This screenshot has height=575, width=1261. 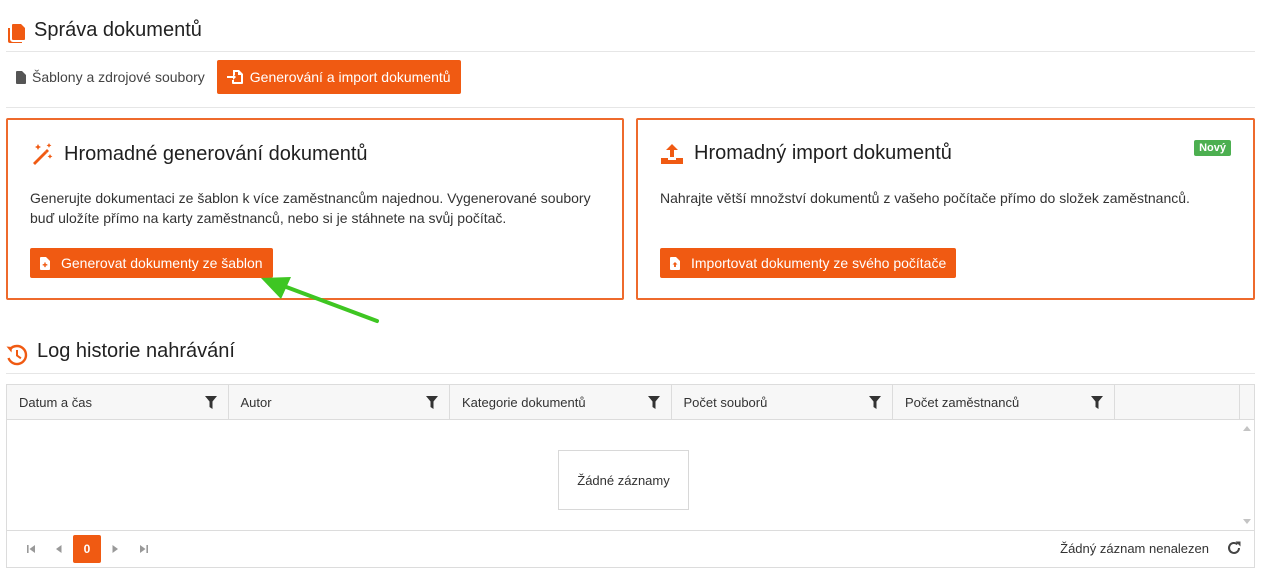 I want to click on first-page-button, so click(x=31, y=549).